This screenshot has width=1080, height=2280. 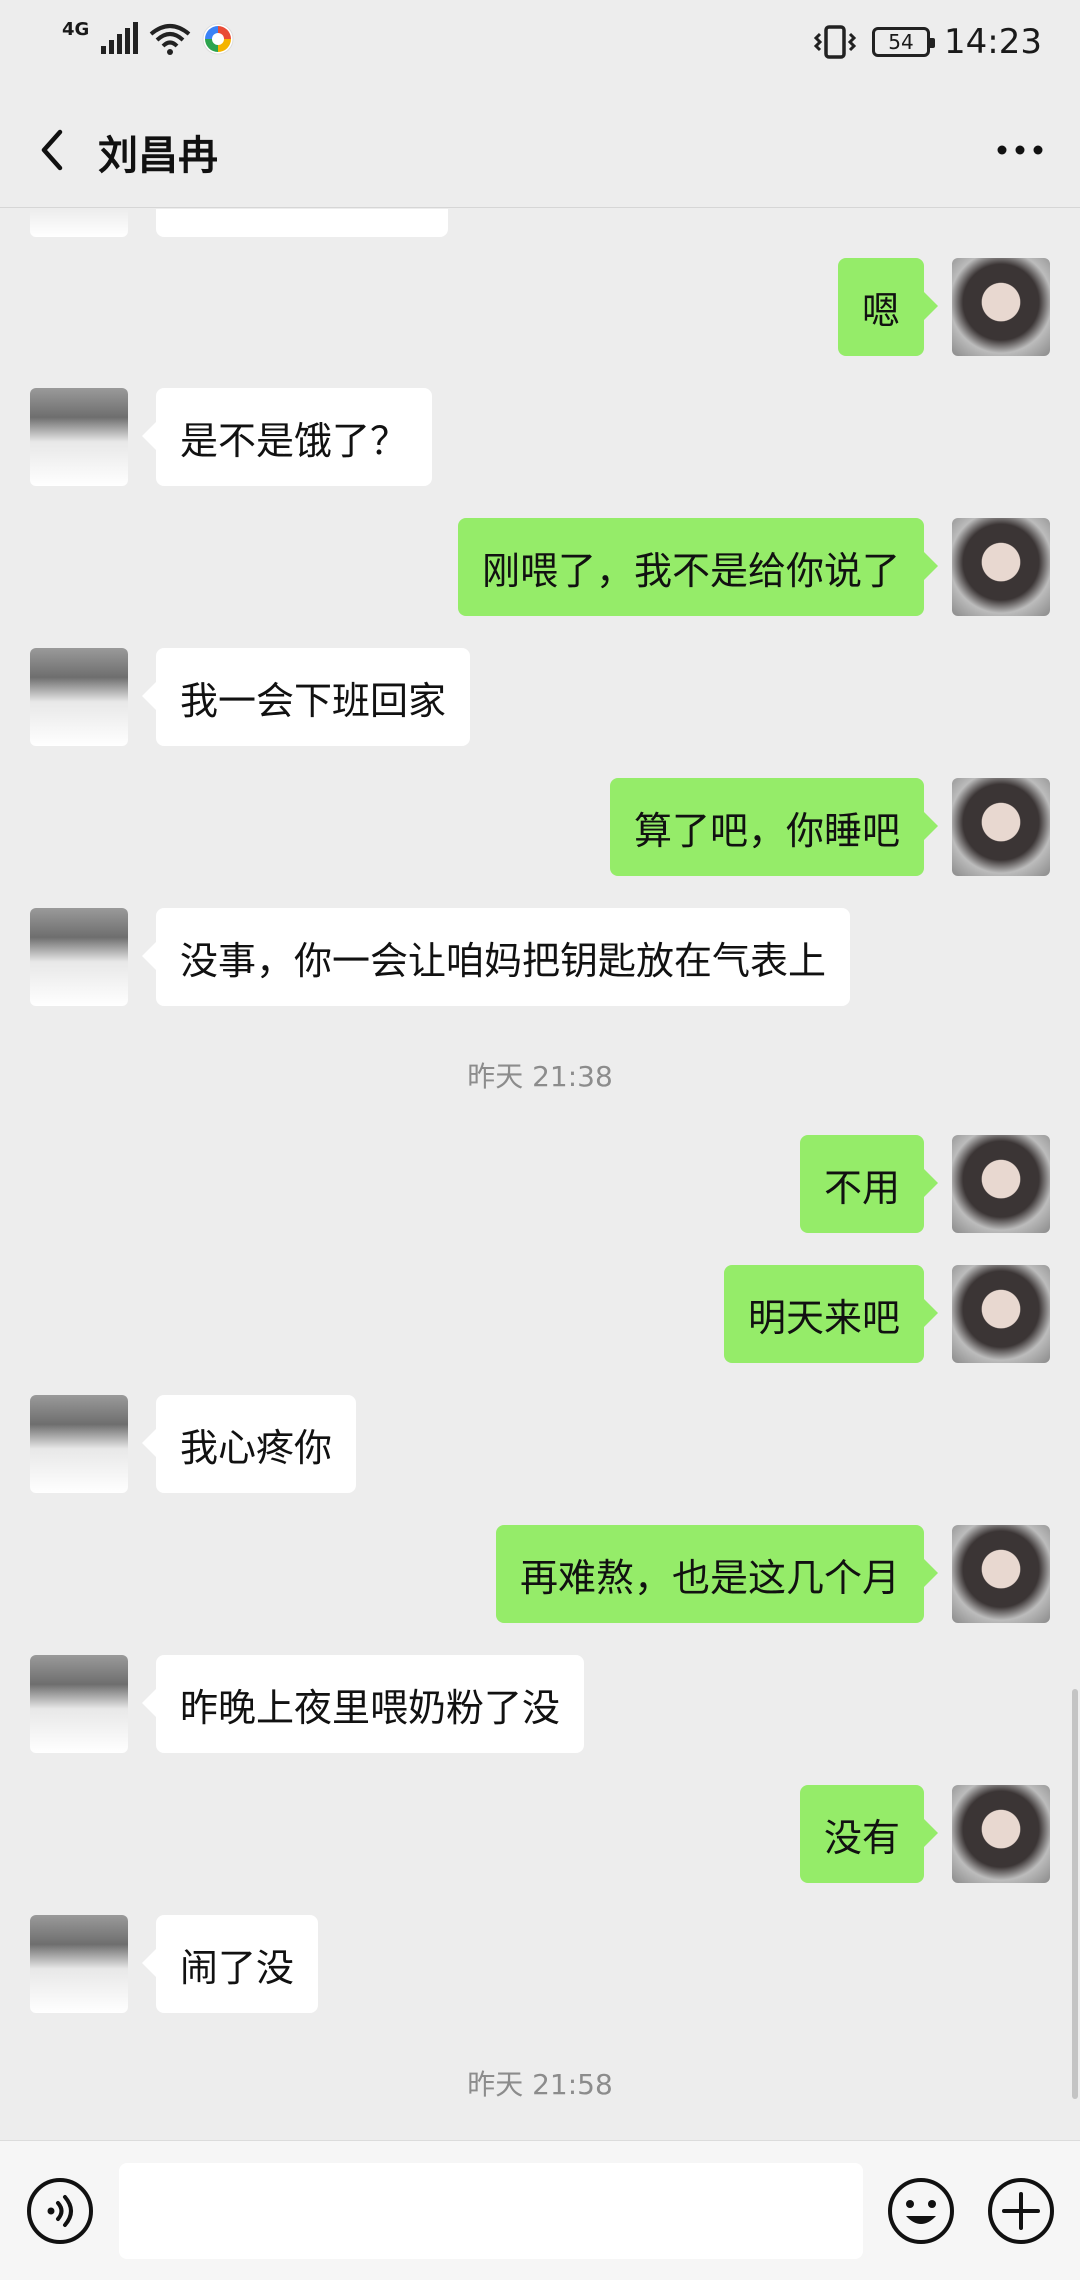 What do you see at coordinates (60, 2211) in the screenshot?
I see `voice-icon` at bounding box center [60, 2211].